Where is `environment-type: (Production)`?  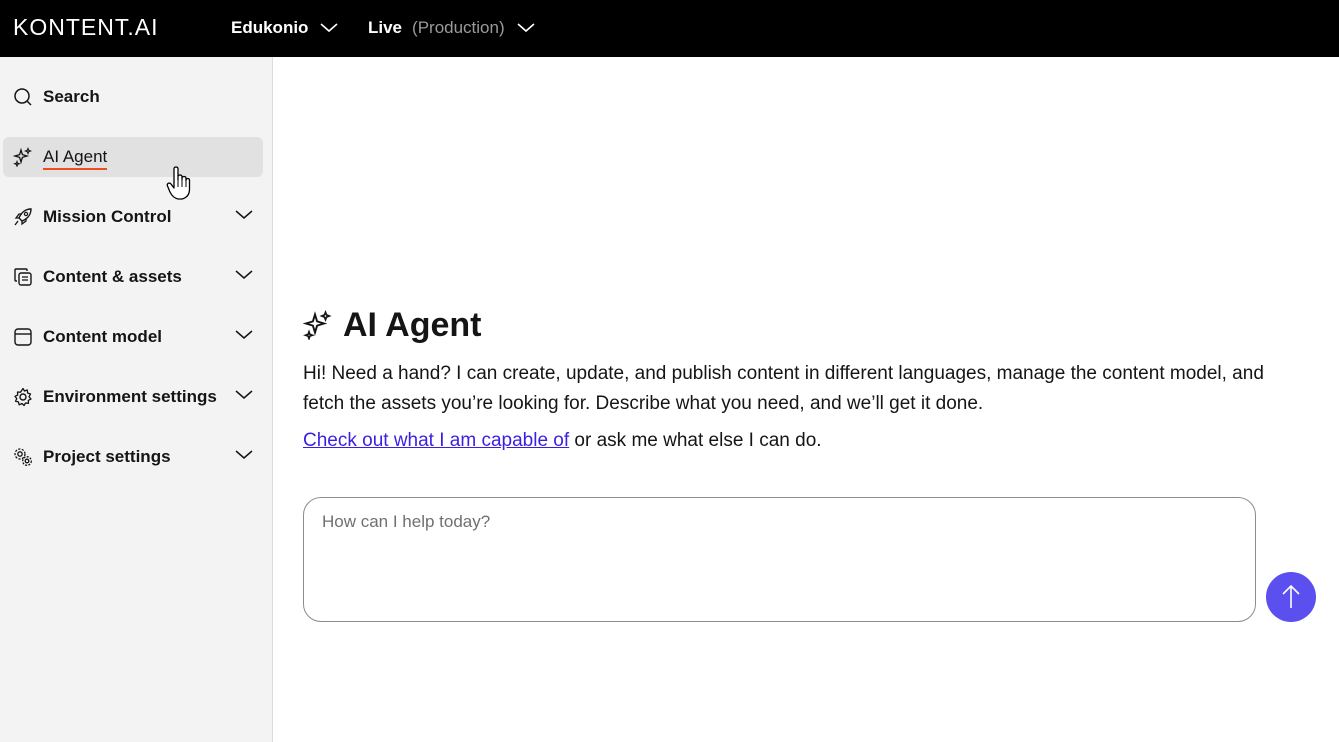 environment-type: (Production) is located at coordinates (458, 27).